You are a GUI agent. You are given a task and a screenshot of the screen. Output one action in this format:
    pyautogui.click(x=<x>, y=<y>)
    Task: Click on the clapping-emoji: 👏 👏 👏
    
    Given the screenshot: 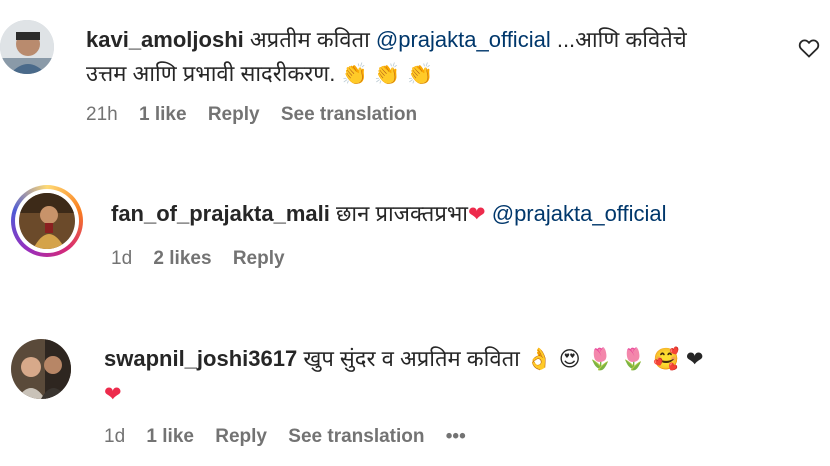 What is the action you would take?
    pyautogui.click(x=387, y=74)
    